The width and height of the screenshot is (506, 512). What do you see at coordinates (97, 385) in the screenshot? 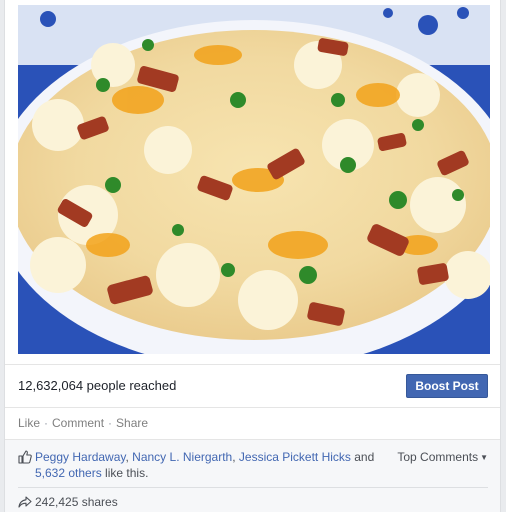
I see `people-reached: 12,632,064 people reached` at bounding box center [97, 385].